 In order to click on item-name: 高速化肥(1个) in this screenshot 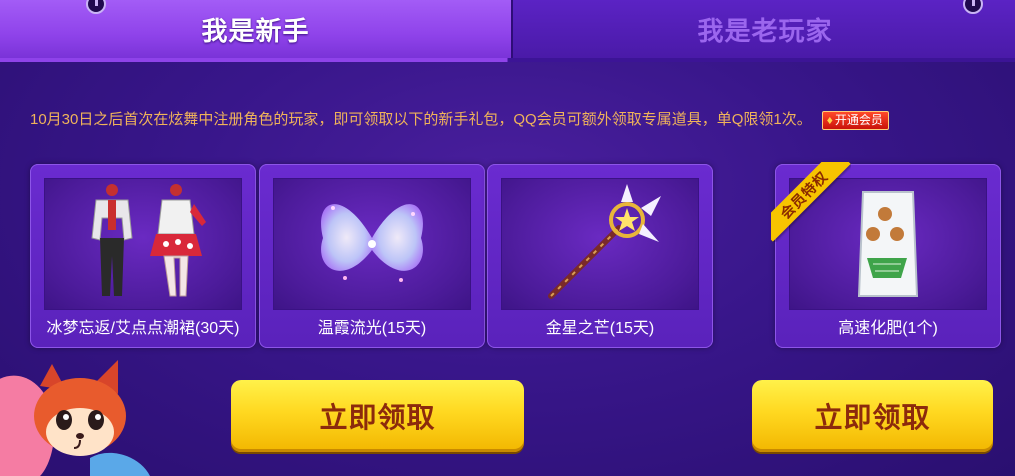, I will do `click(888, 328)`.